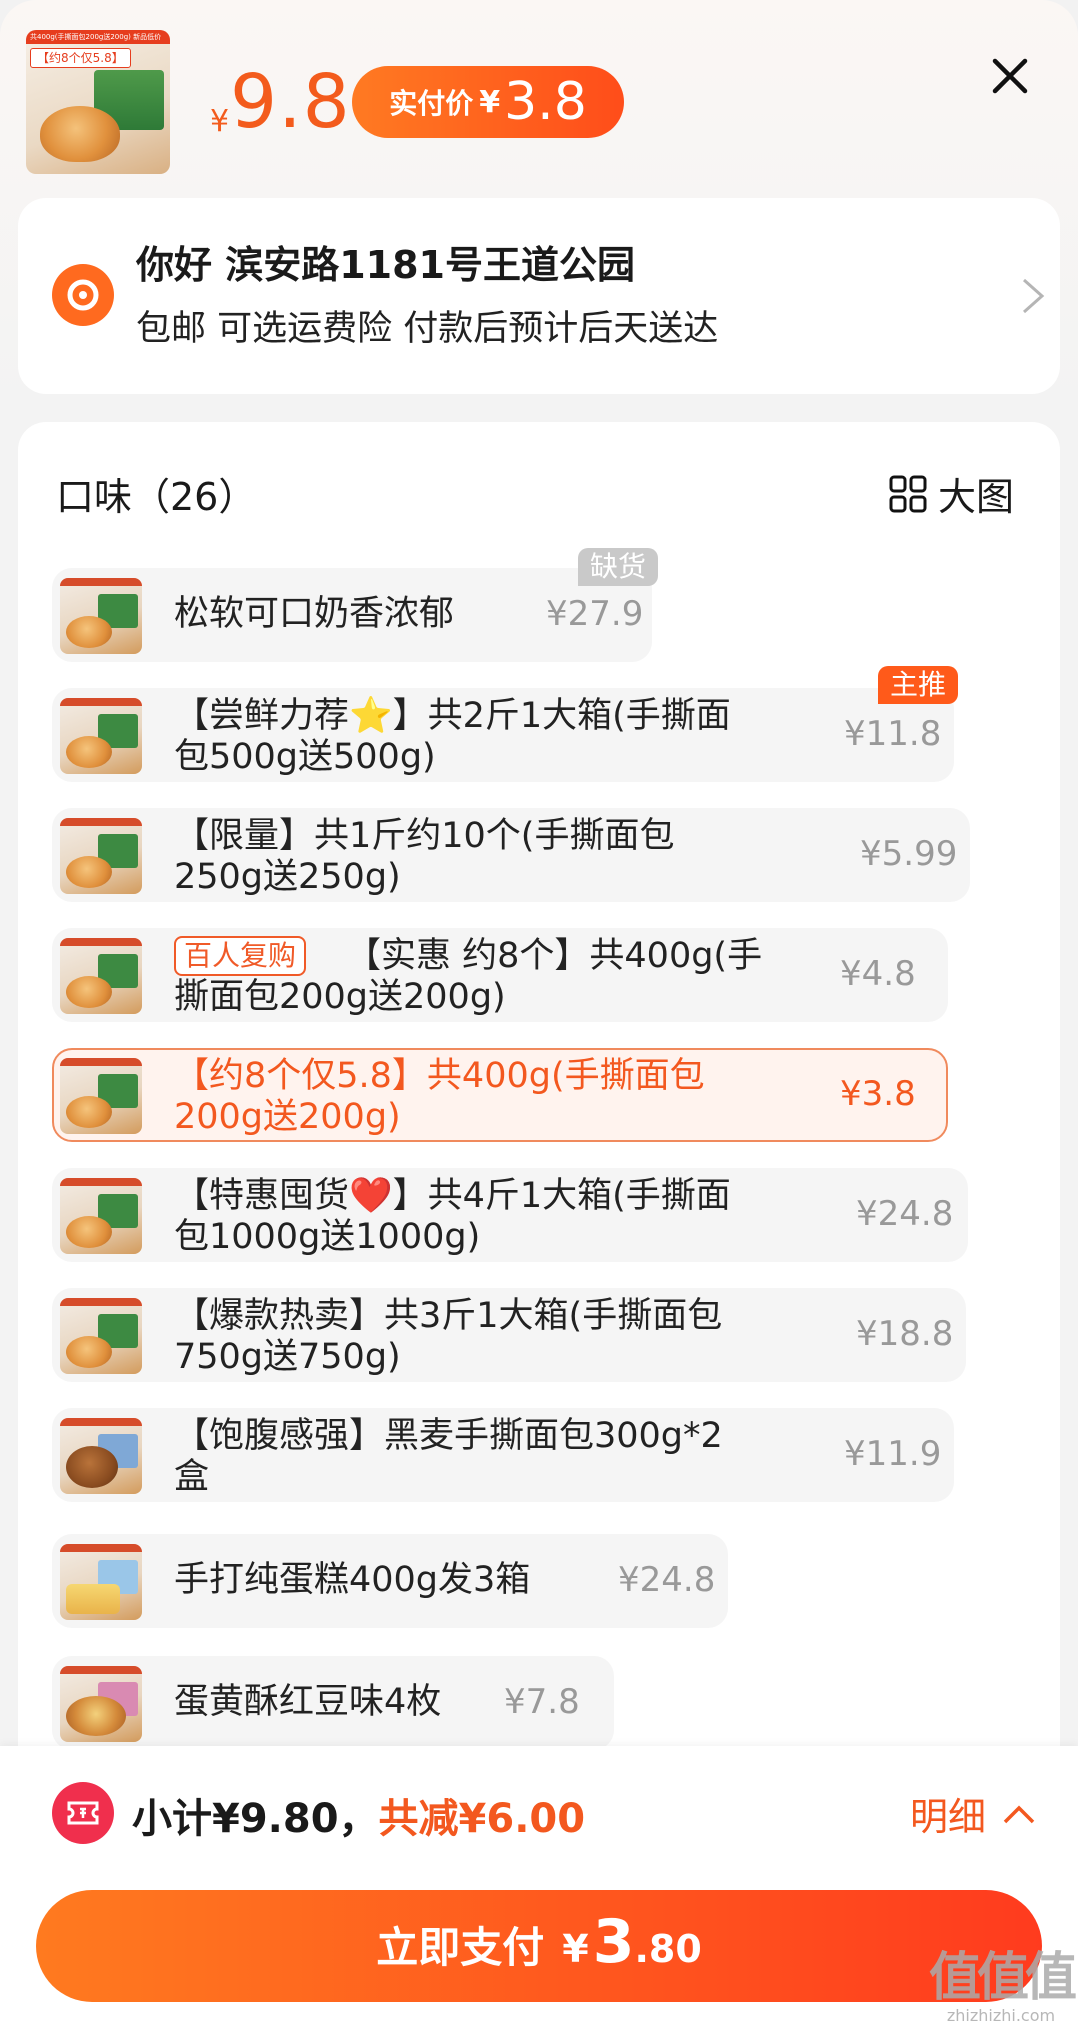 This screenshot has width=1078, height=2034. What do you see at coordinates (156, 497) in the screenshot?
I see `options-title: 口味（26）` at bounding box center [156, 497].